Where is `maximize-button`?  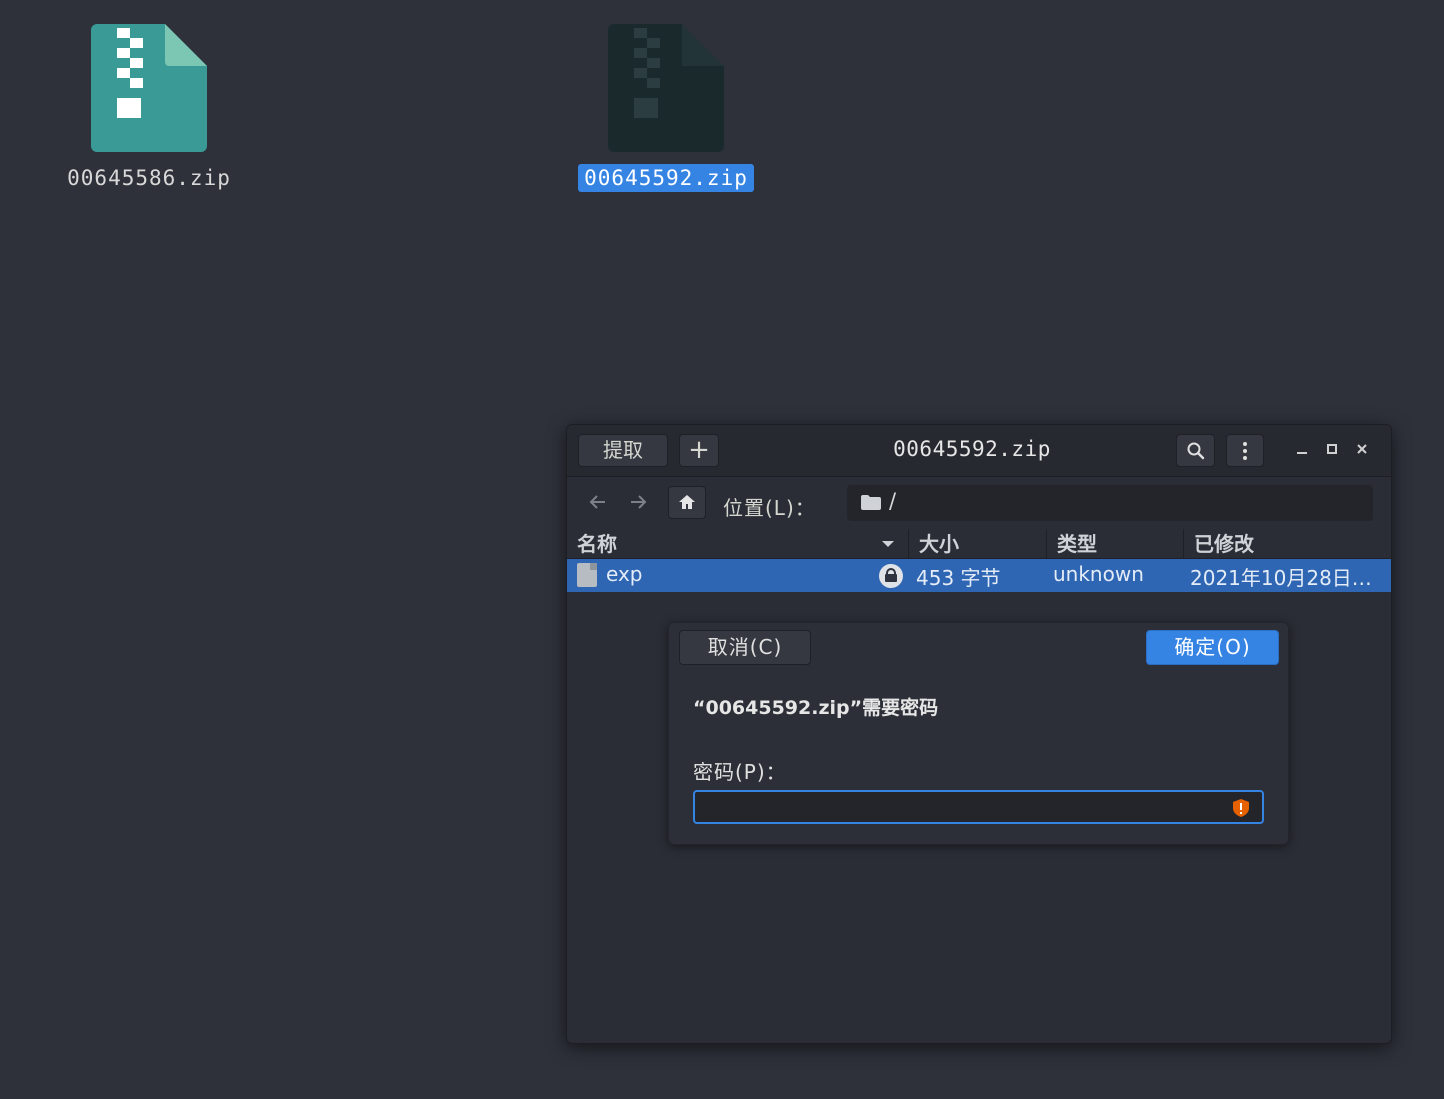
maximize-button is located at coordinates (1332, 450).